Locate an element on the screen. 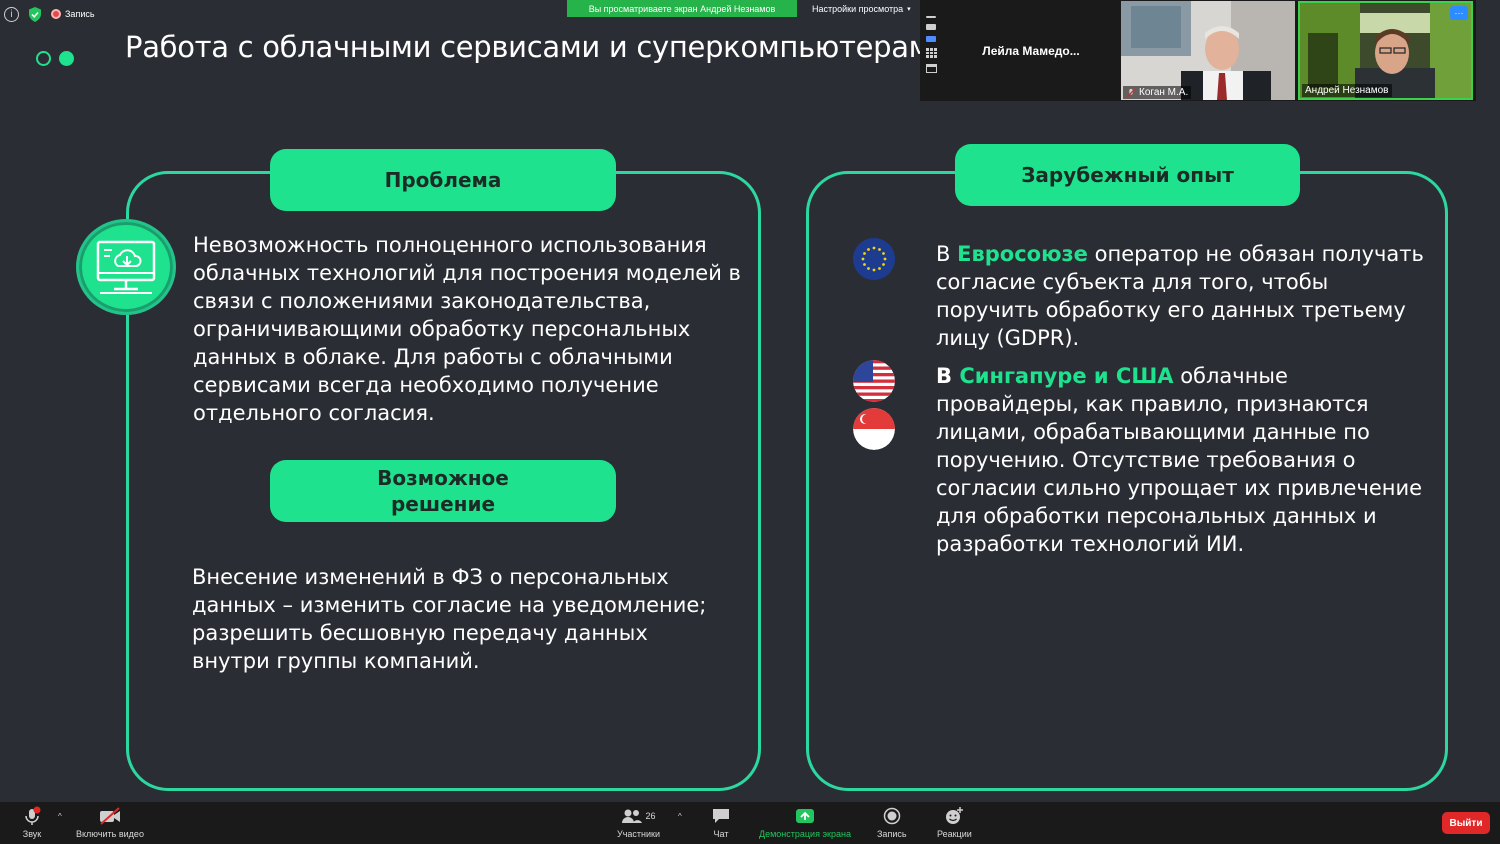 This screenshot has height=844, width=1500. dot-outline-icon is located at coordinates (43, 58).